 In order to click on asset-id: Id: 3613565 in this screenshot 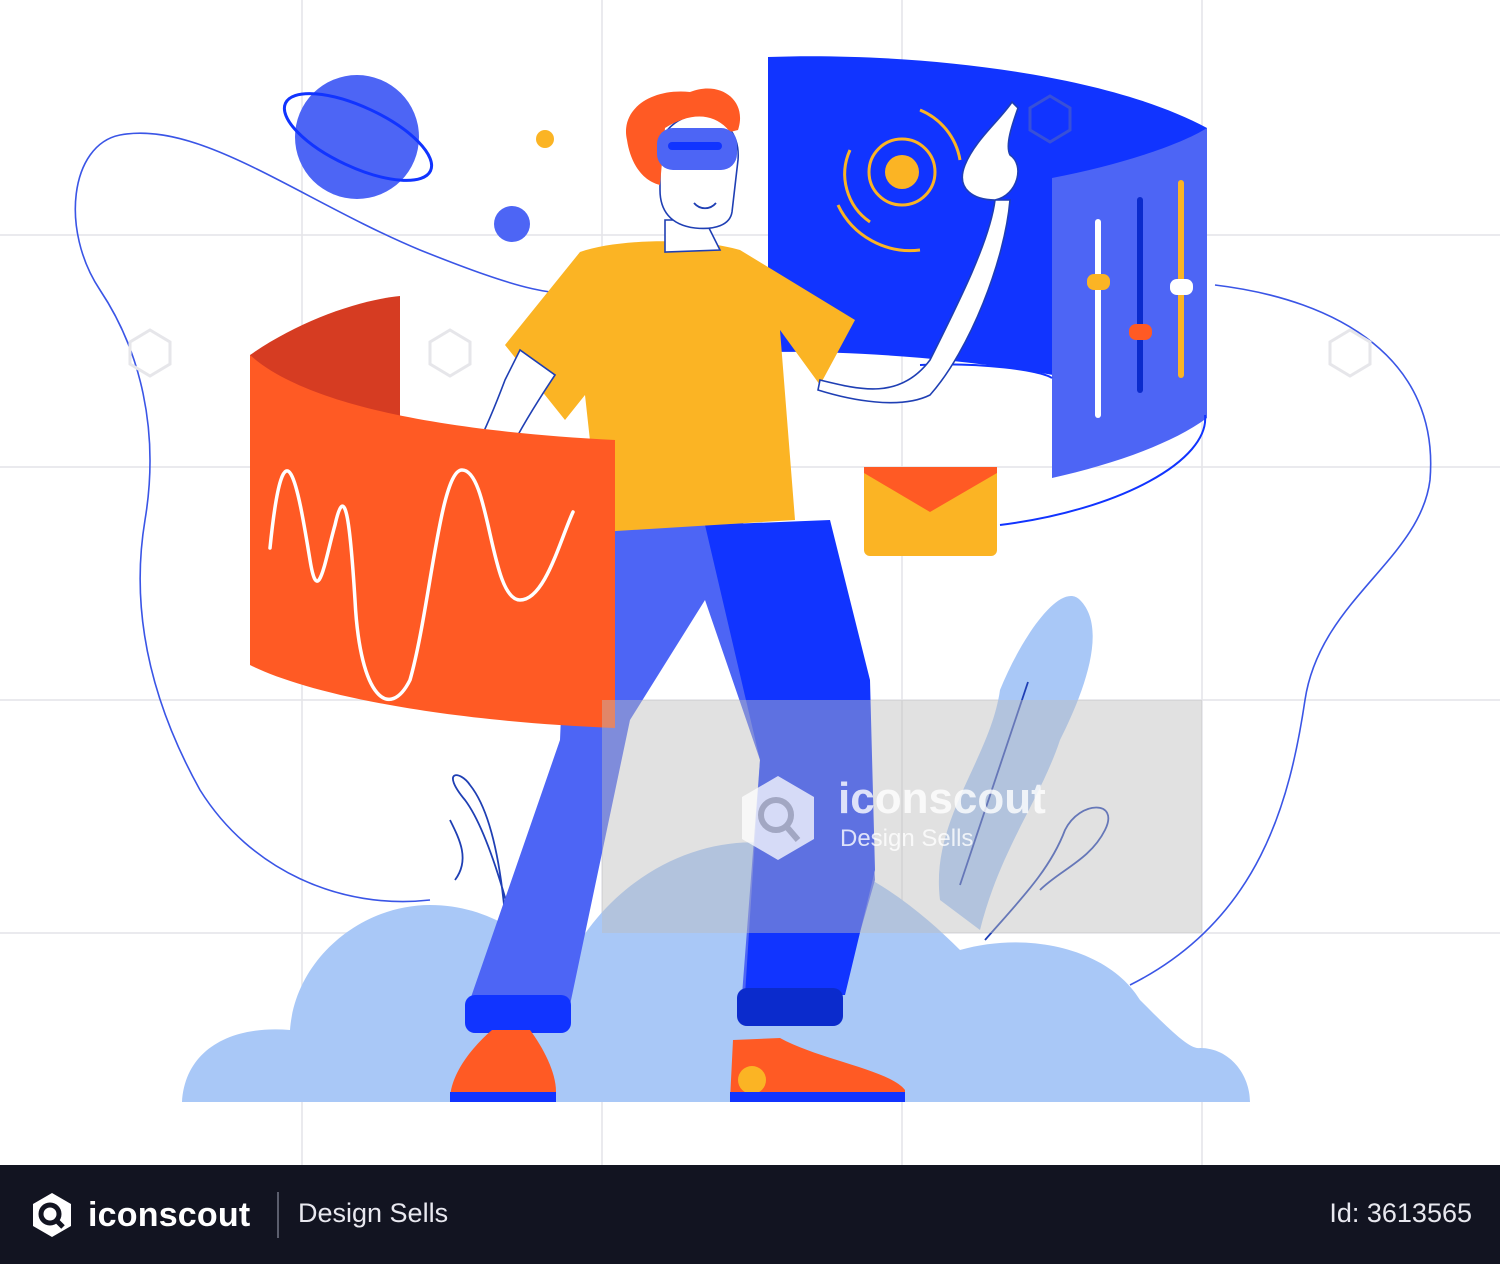, I will do `click(1400, 1213)`.